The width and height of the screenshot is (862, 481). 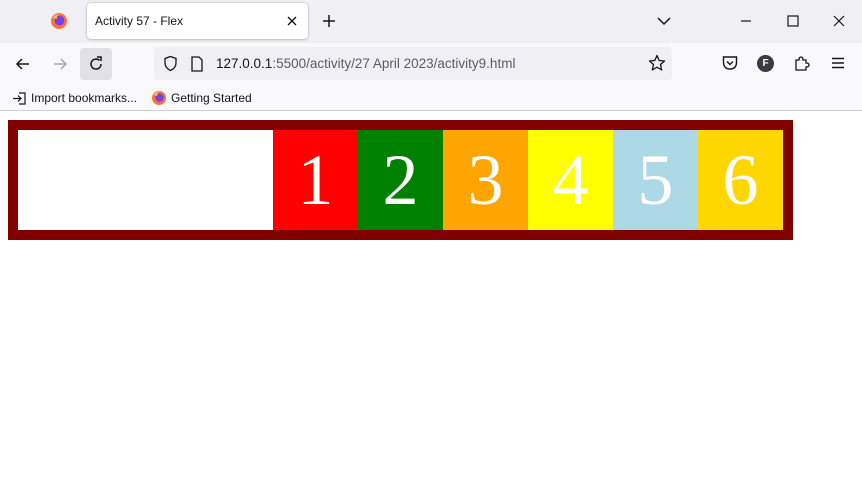 I want to click on flex-item-5: 5, so click(x=655, y=180).